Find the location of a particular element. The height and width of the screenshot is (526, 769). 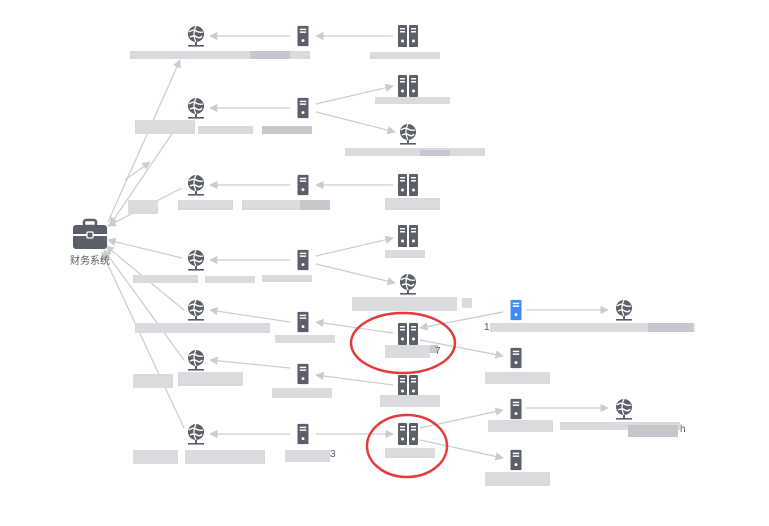

label-fragment: 1 is located at coordinates (487, 327).